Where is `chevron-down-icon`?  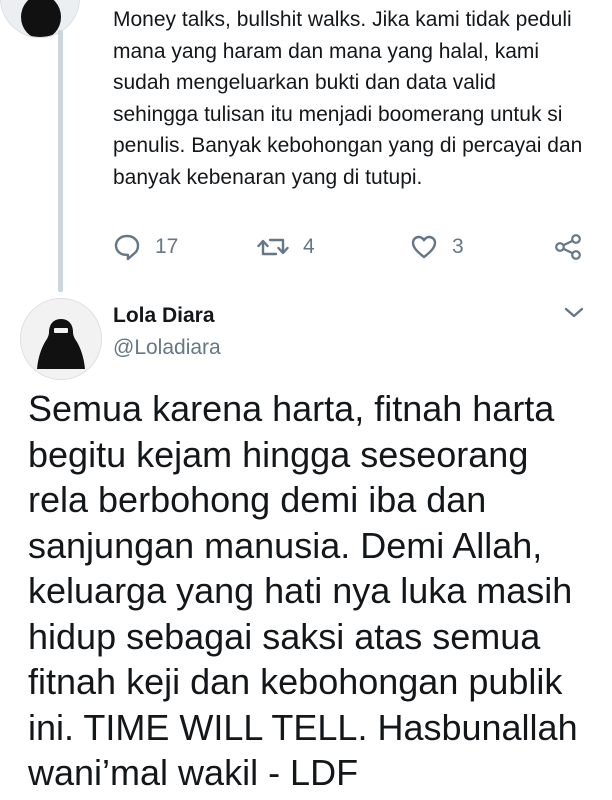
chevron-down-icon is located at coordinates (574, 312).